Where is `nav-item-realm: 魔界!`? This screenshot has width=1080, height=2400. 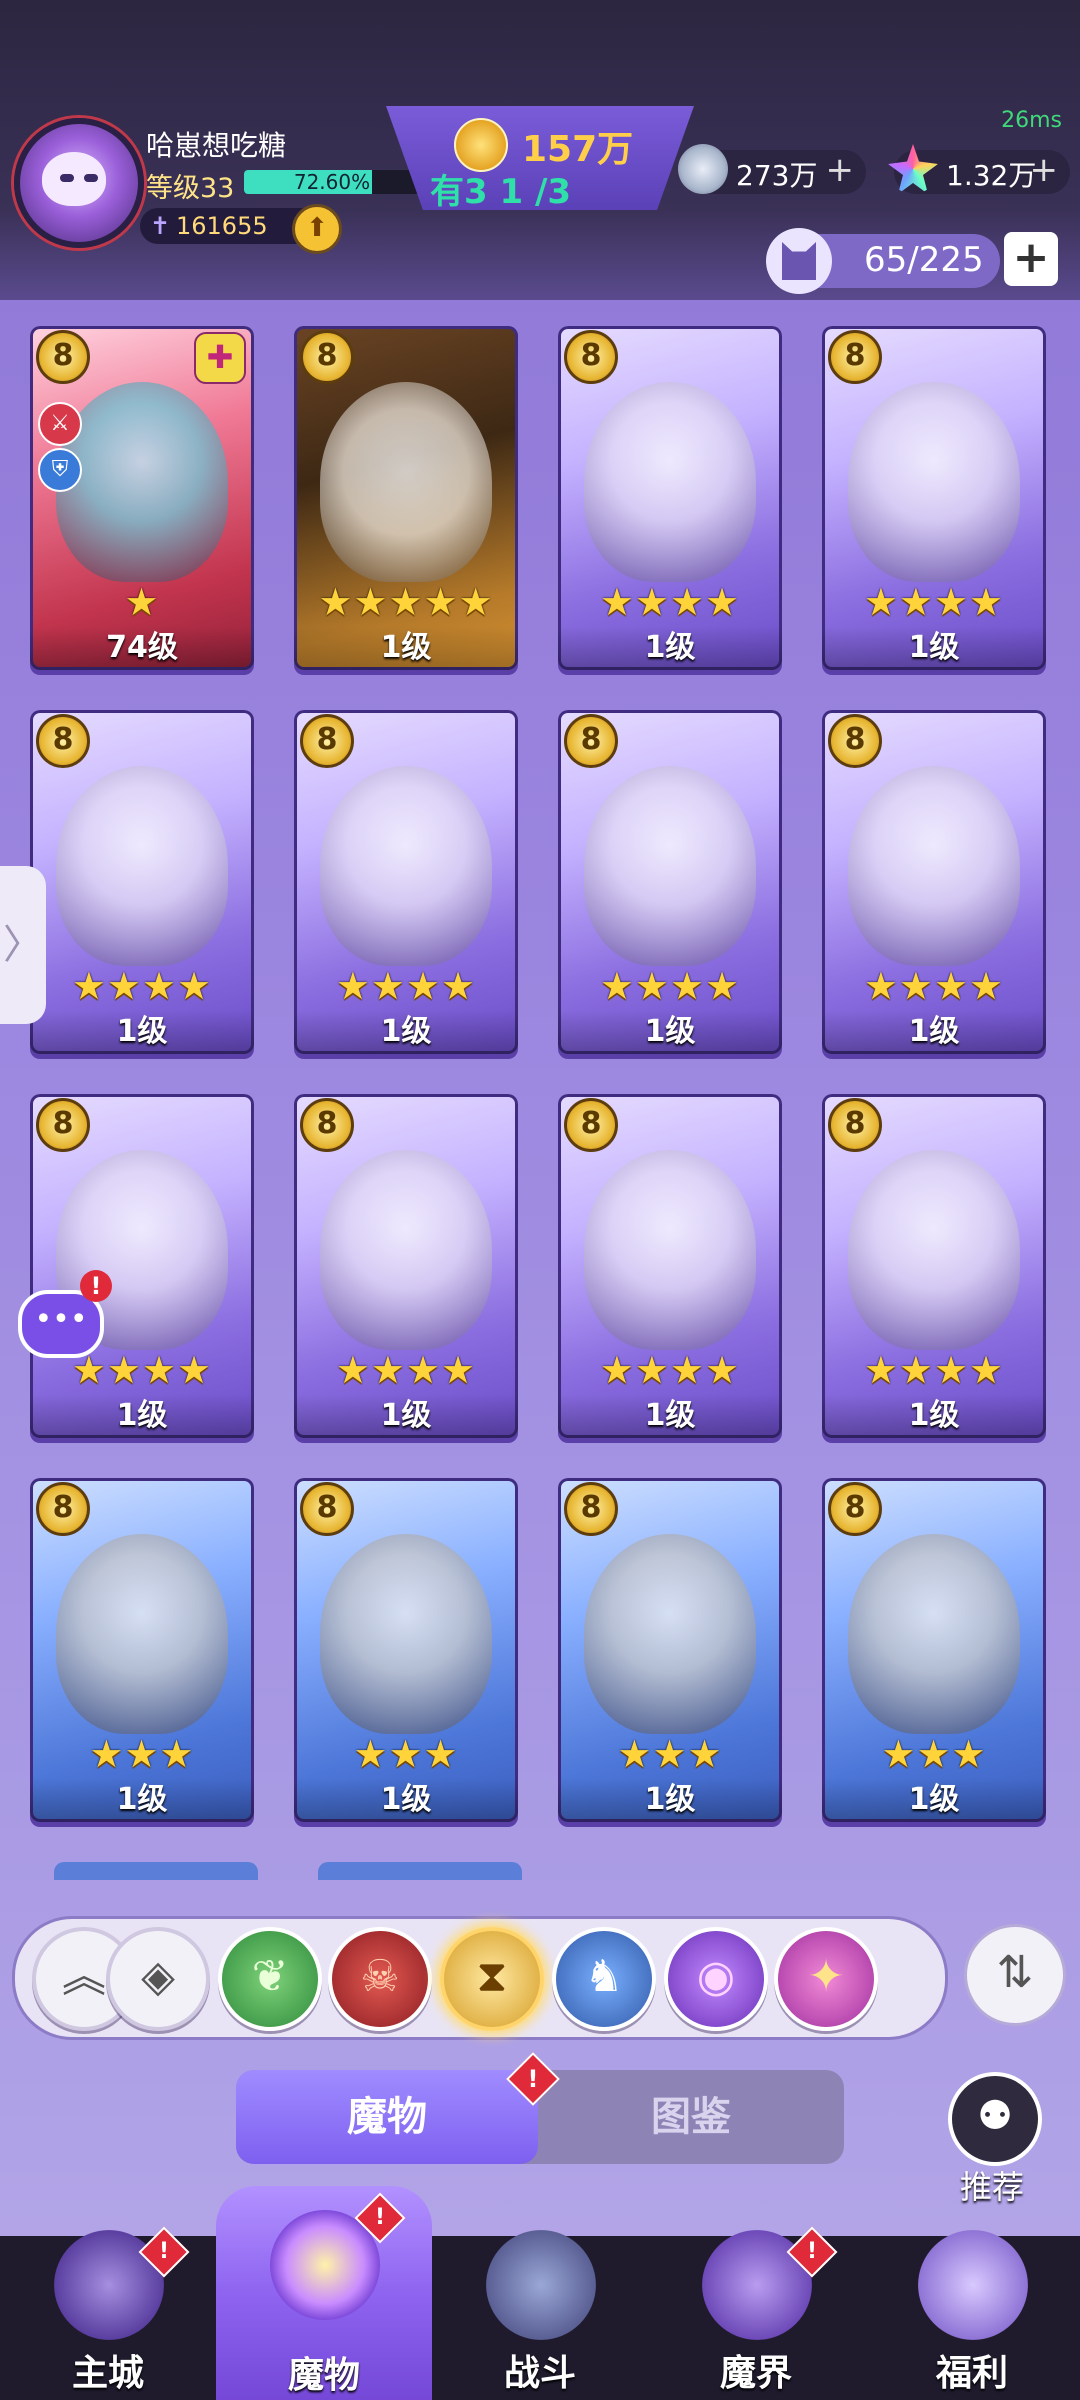 nav-item-realm: 魔界! is located at coordinates (756, 2310).